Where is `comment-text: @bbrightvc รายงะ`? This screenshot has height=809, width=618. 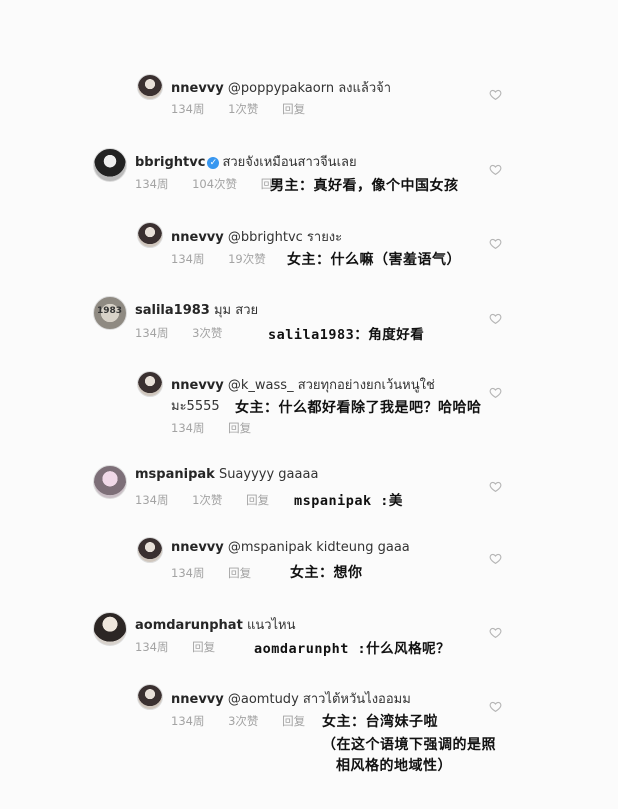
comment-text: @bbrightvc รายงะ is located at coordinates (285, 237).